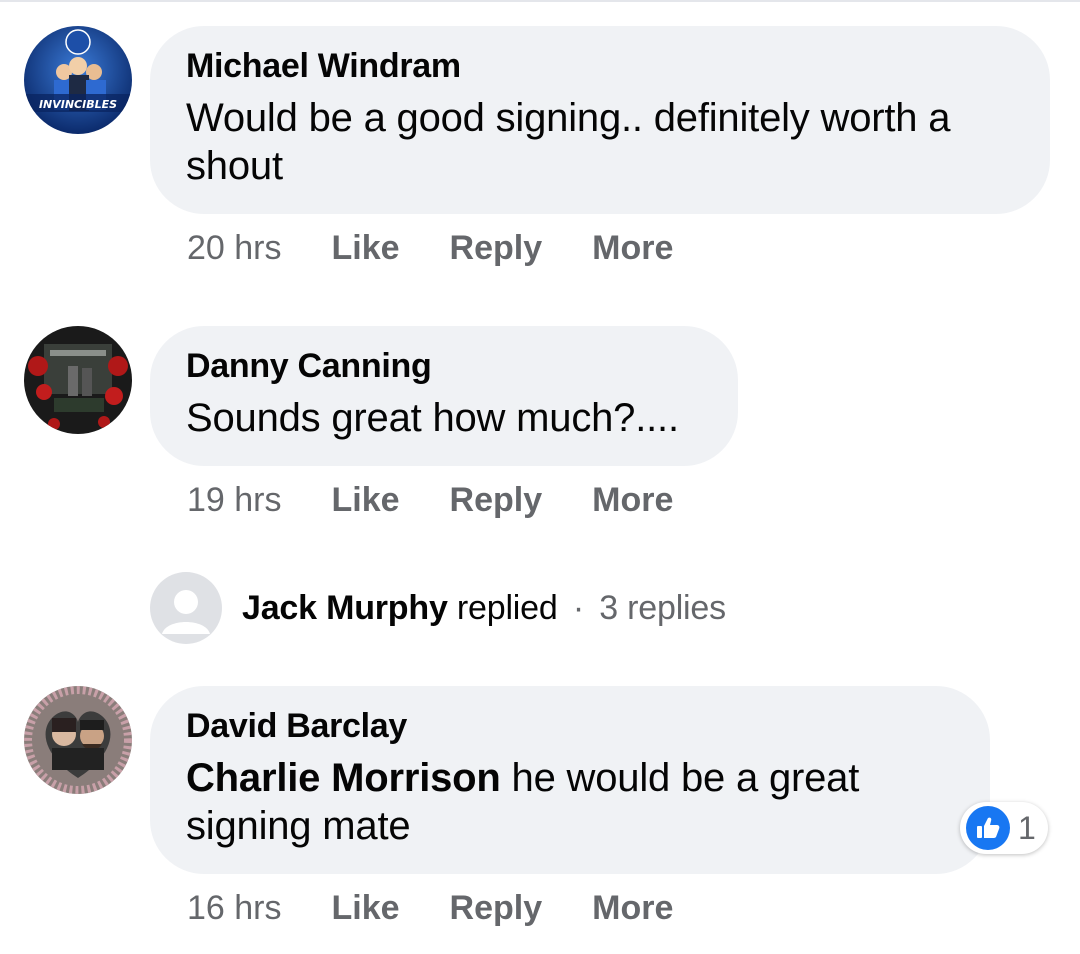 The width and height of the screenshot is (1080, 954). I want to click on avatar: INVINCIBLES, so click(78, 80).